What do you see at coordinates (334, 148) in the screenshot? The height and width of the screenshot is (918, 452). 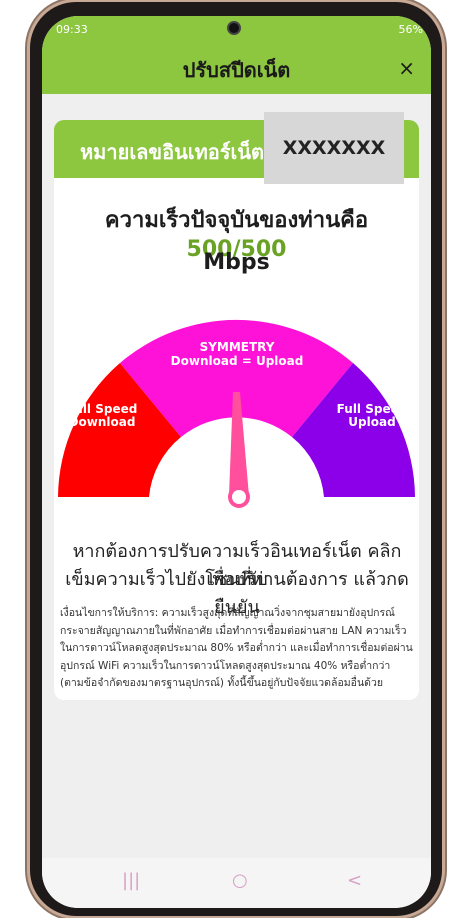 I see `internet-number-value: XXXXXXX` at bounding box center [334, 148].